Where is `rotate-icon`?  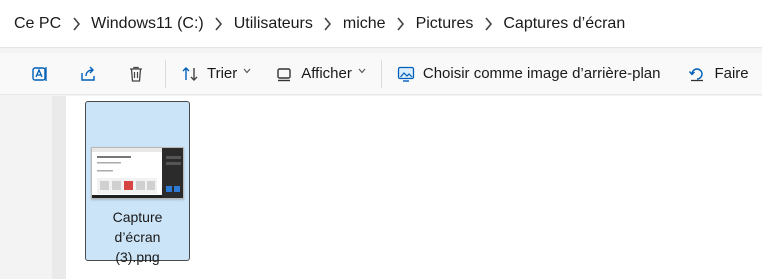 rotate-icon is located at coordinates (696, 74).